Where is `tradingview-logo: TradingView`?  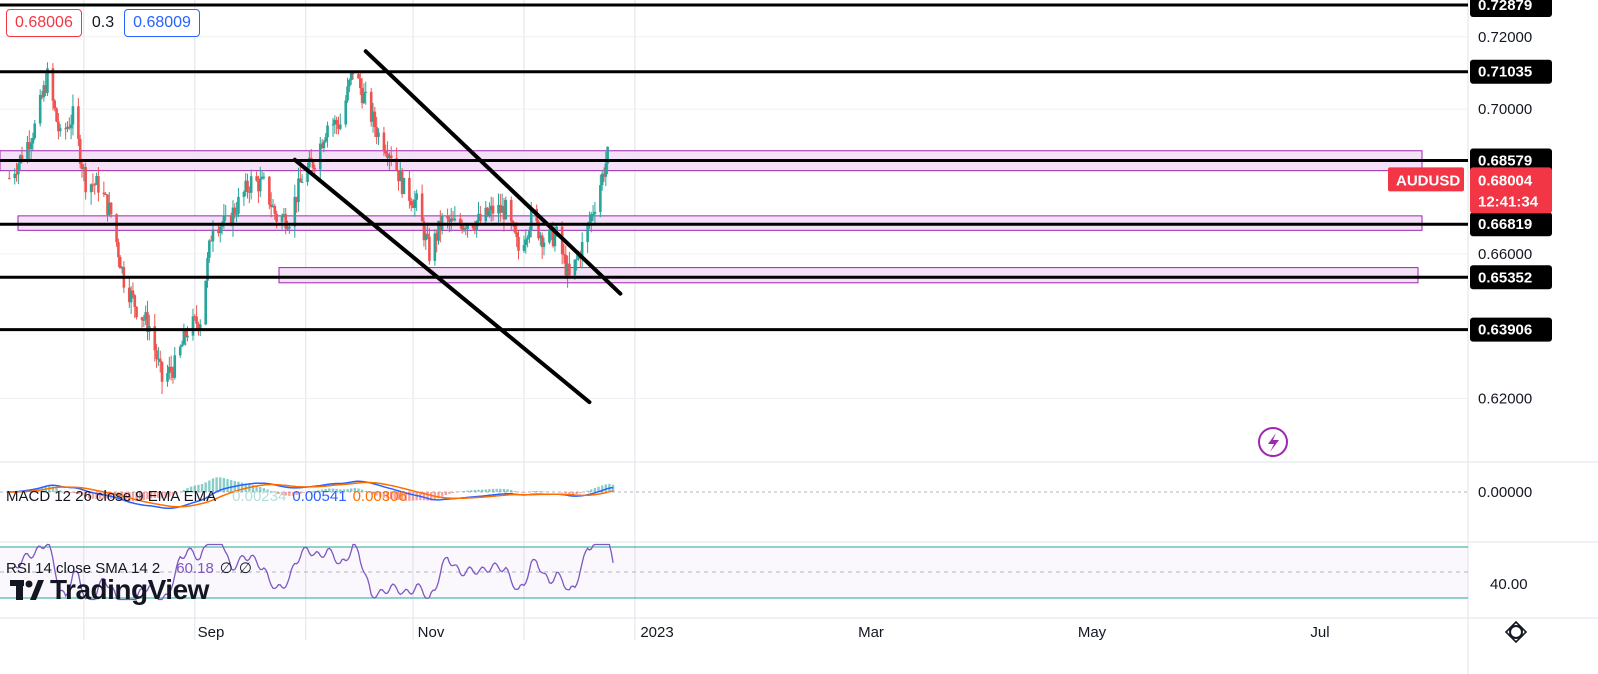 tradingview-logo: TradingView is located at coordinates (109, 590).